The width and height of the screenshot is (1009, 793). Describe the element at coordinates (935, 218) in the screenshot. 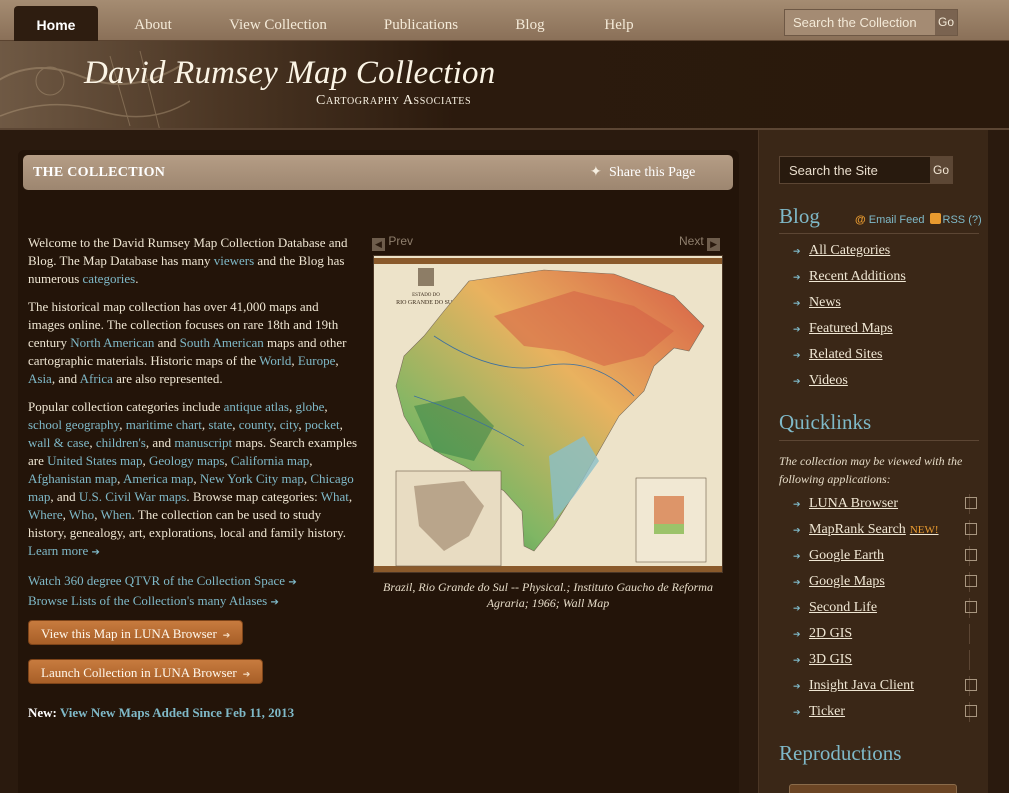

I see `rss-icon` at that location.